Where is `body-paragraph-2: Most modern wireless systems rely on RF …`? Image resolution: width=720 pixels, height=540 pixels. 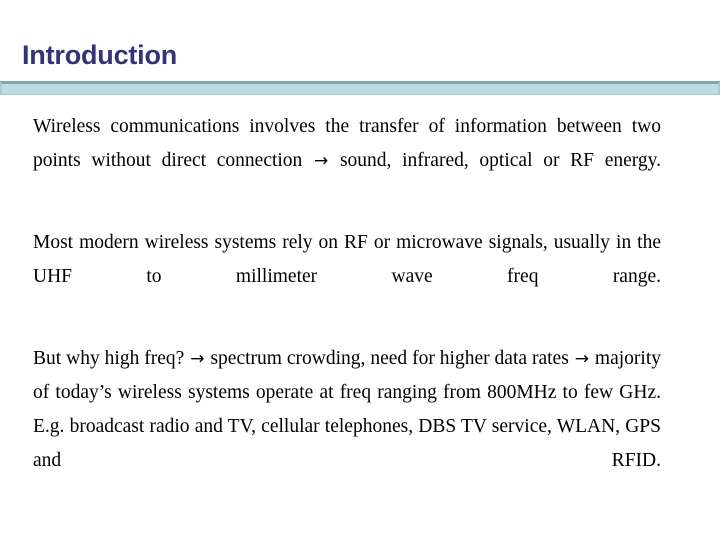
body-paragraph-2: Most modern wireless systems rely on RF … is located at coordinates (347, 259).